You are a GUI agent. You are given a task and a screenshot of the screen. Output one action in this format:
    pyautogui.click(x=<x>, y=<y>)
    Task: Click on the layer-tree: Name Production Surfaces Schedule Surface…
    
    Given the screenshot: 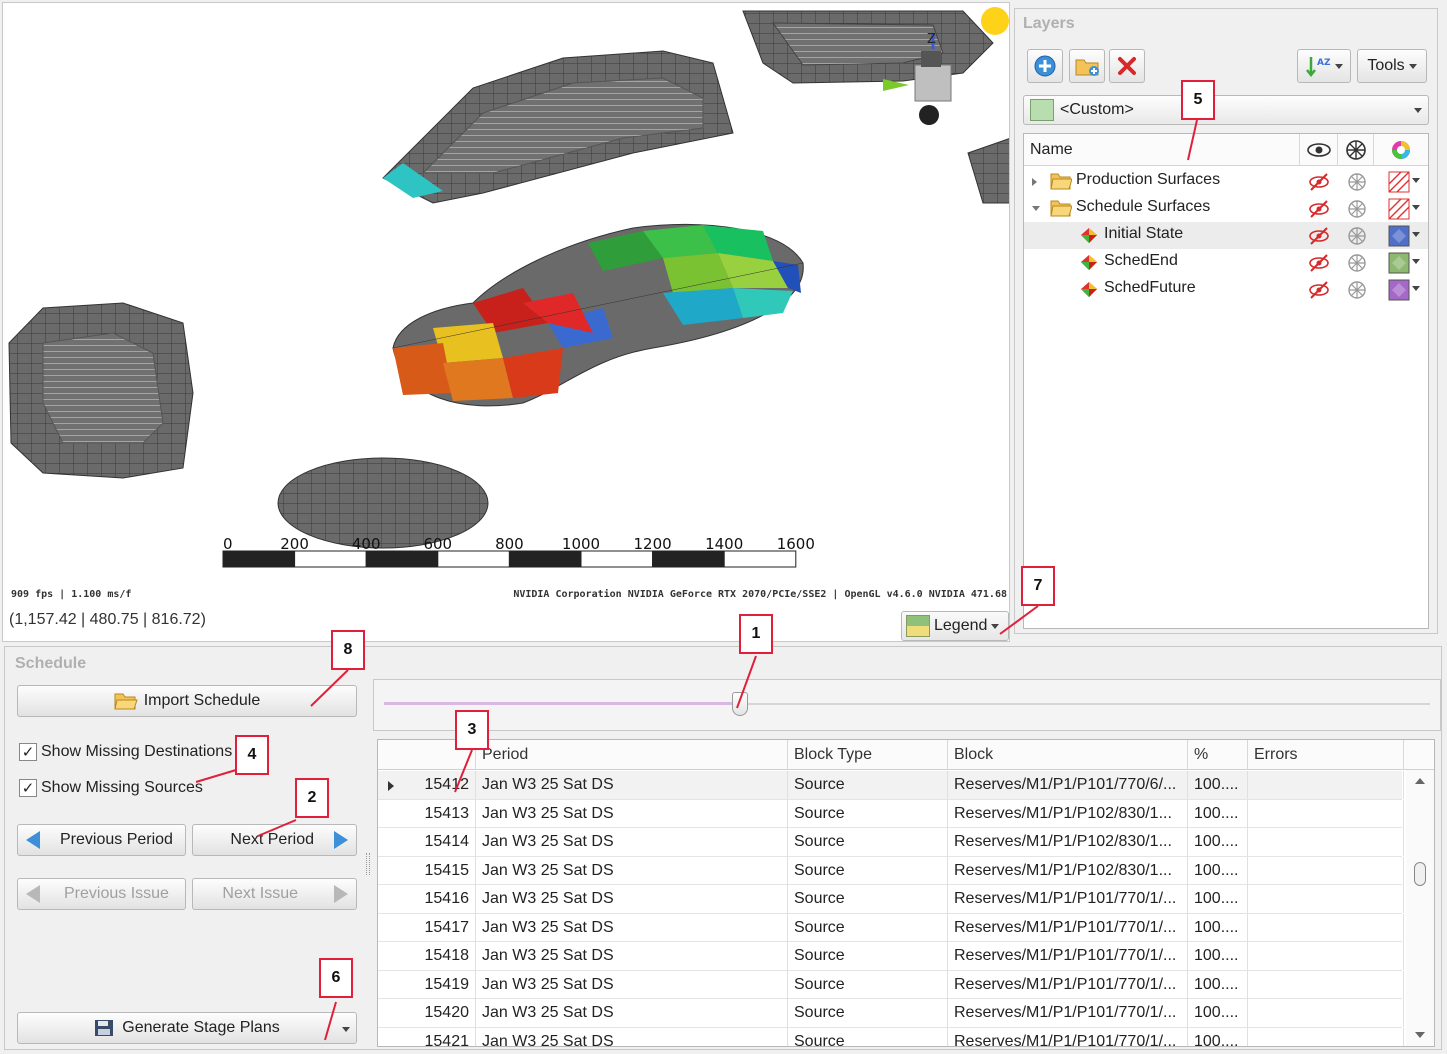 What is the action you would take?
    pyautogui.click(x=1226, y=381)
    